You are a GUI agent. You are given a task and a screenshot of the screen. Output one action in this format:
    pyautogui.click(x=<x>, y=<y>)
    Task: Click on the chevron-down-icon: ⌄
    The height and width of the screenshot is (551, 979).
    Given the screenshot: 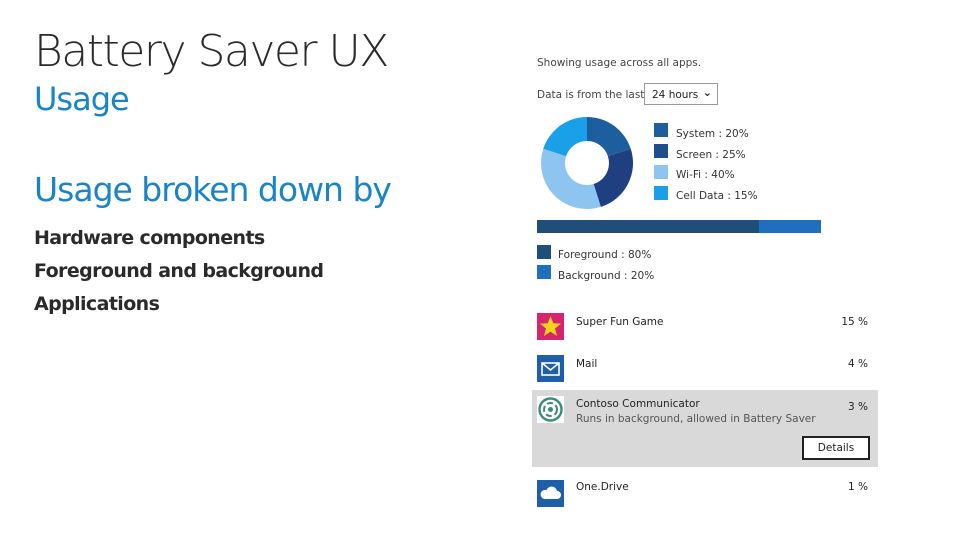 What is the action you would take?
    pyautogui.click(x=707, y=92)
    